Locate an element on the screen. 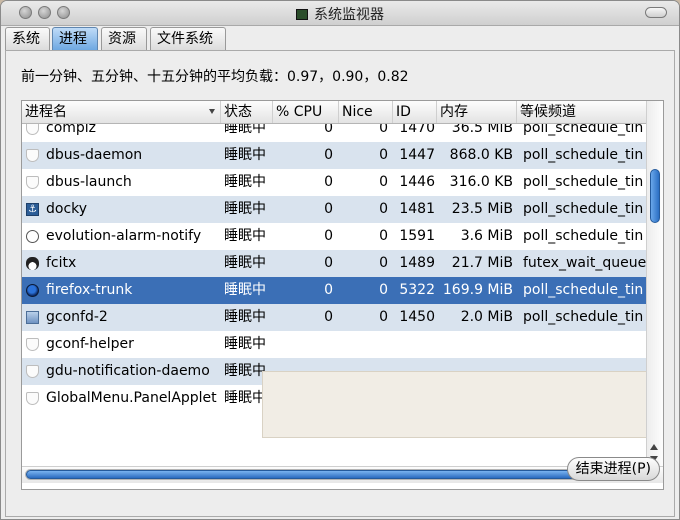 Image resolution: width=680 pixels, height=520 pixels. cell-id is located at coordinates (414, 344).